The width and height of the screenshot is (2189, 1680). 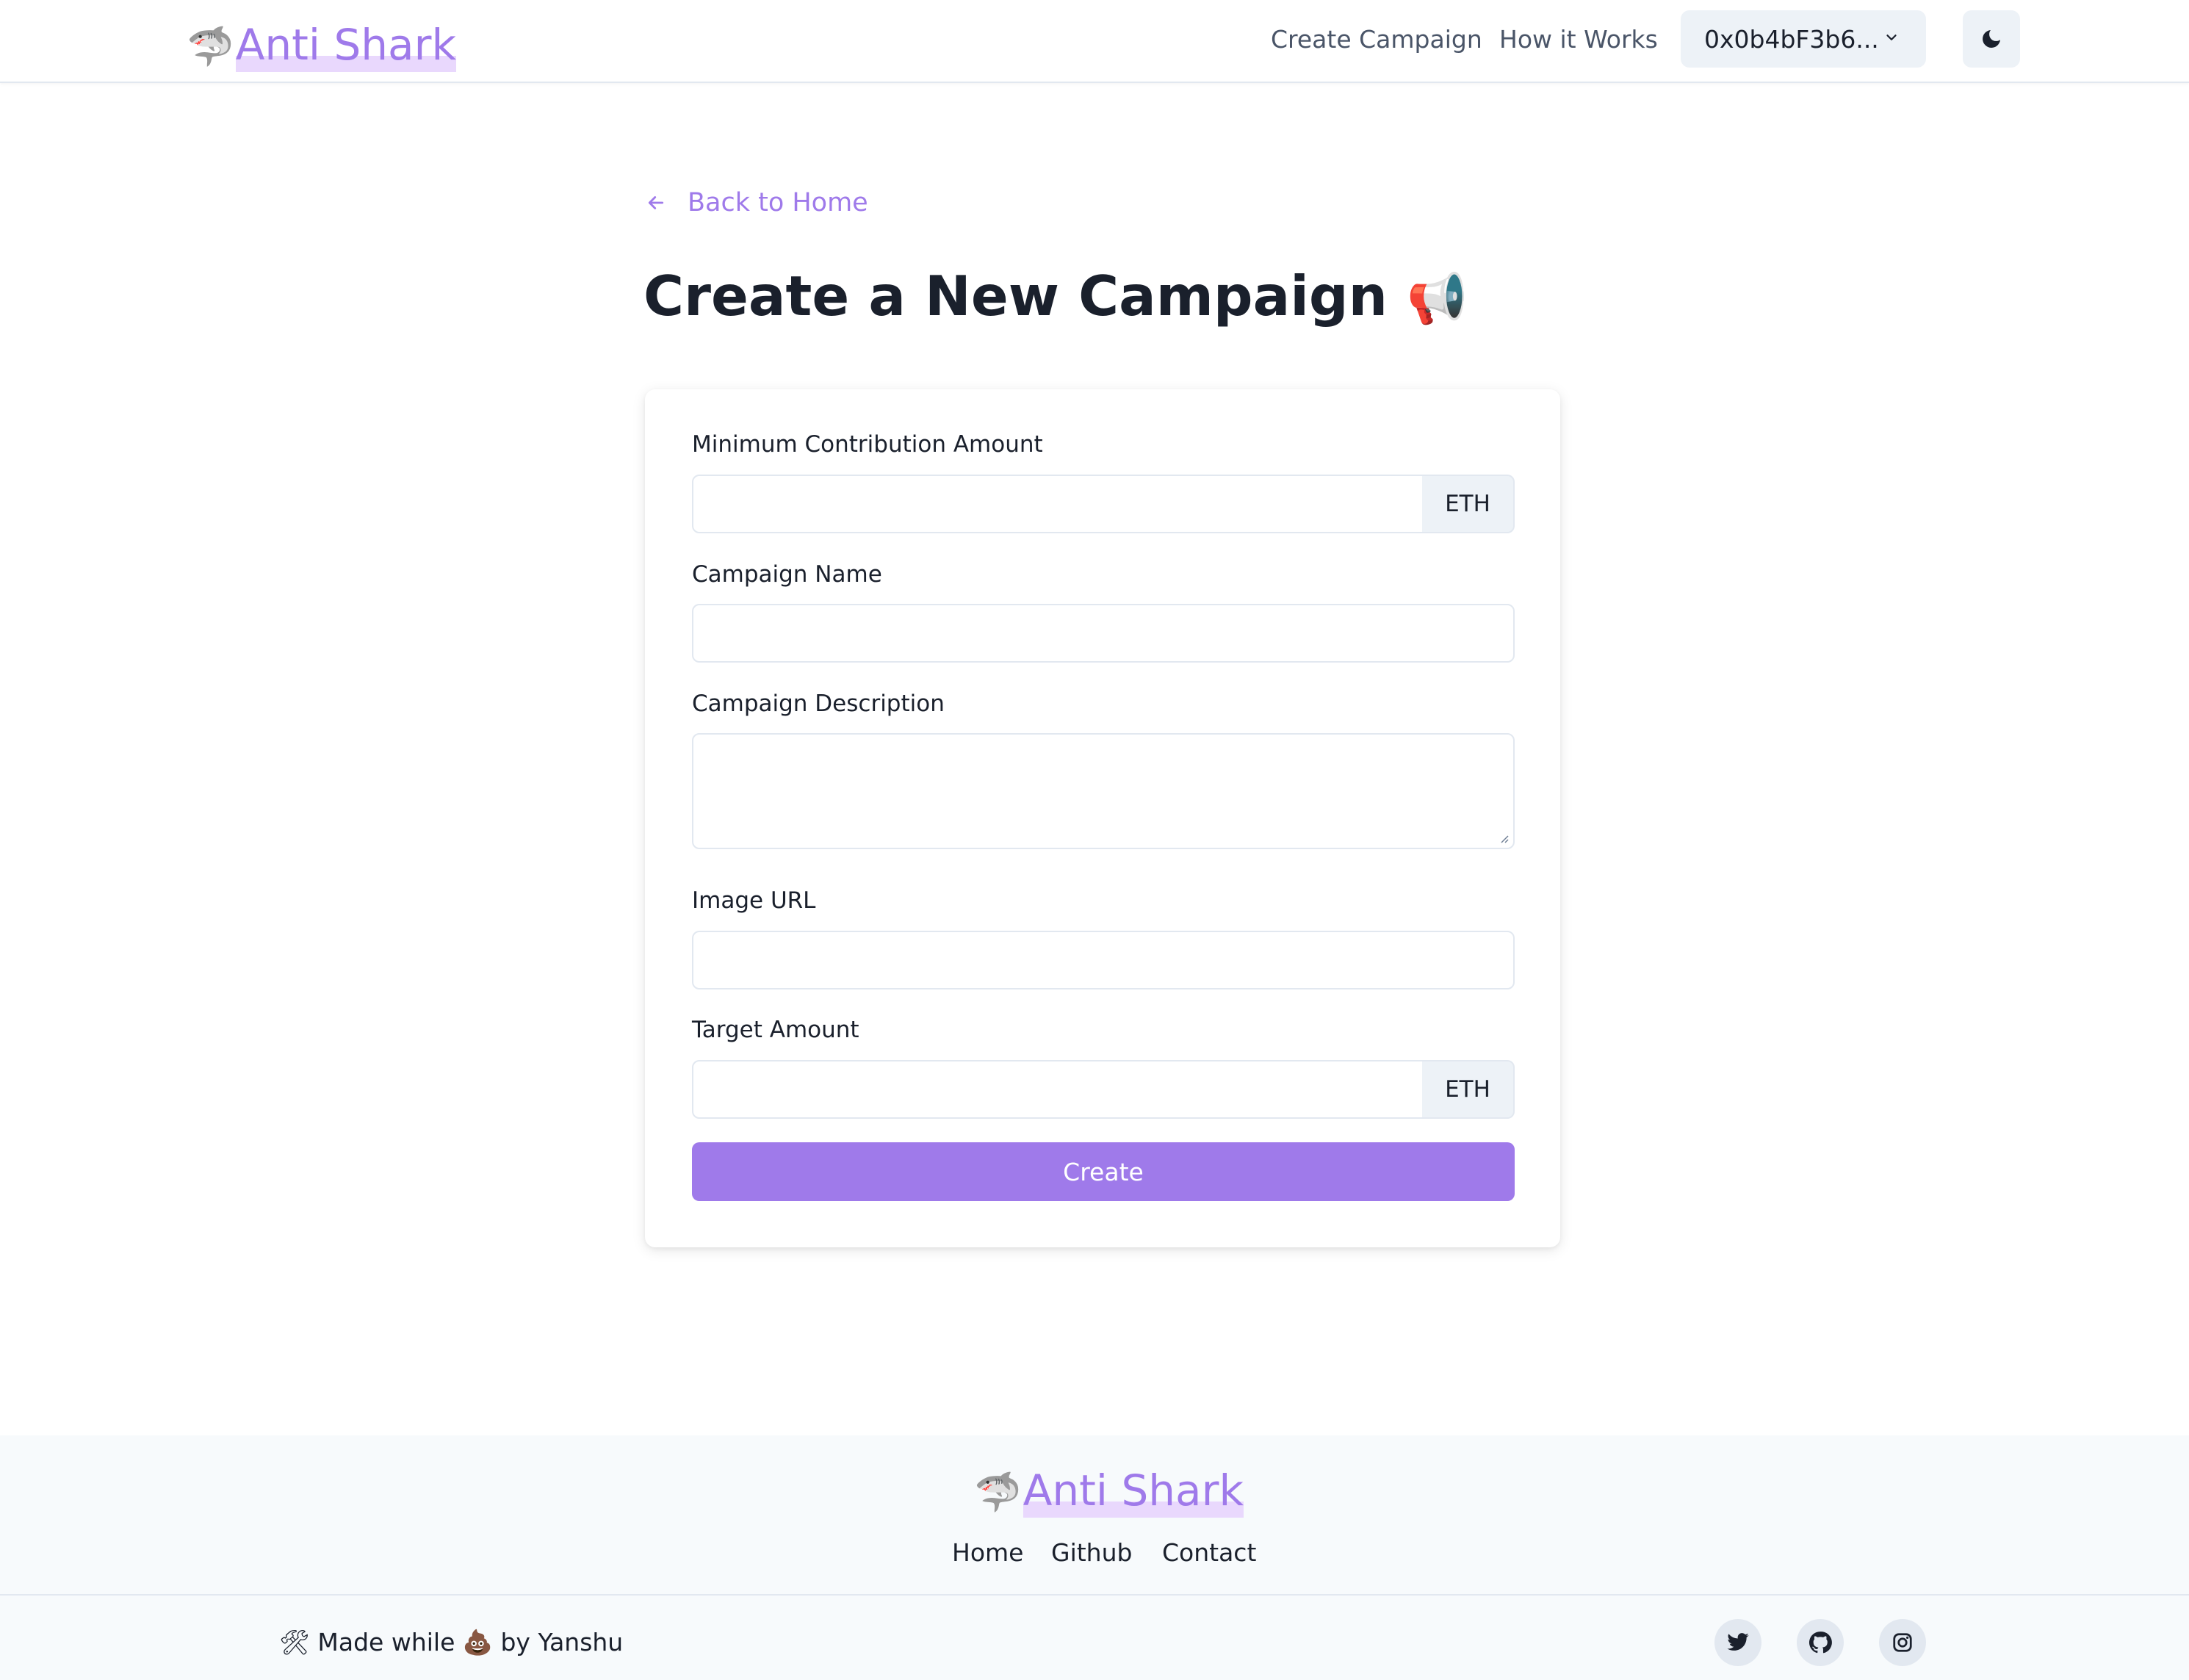 I want to click on github-button, so click(x=1820, y=1643).